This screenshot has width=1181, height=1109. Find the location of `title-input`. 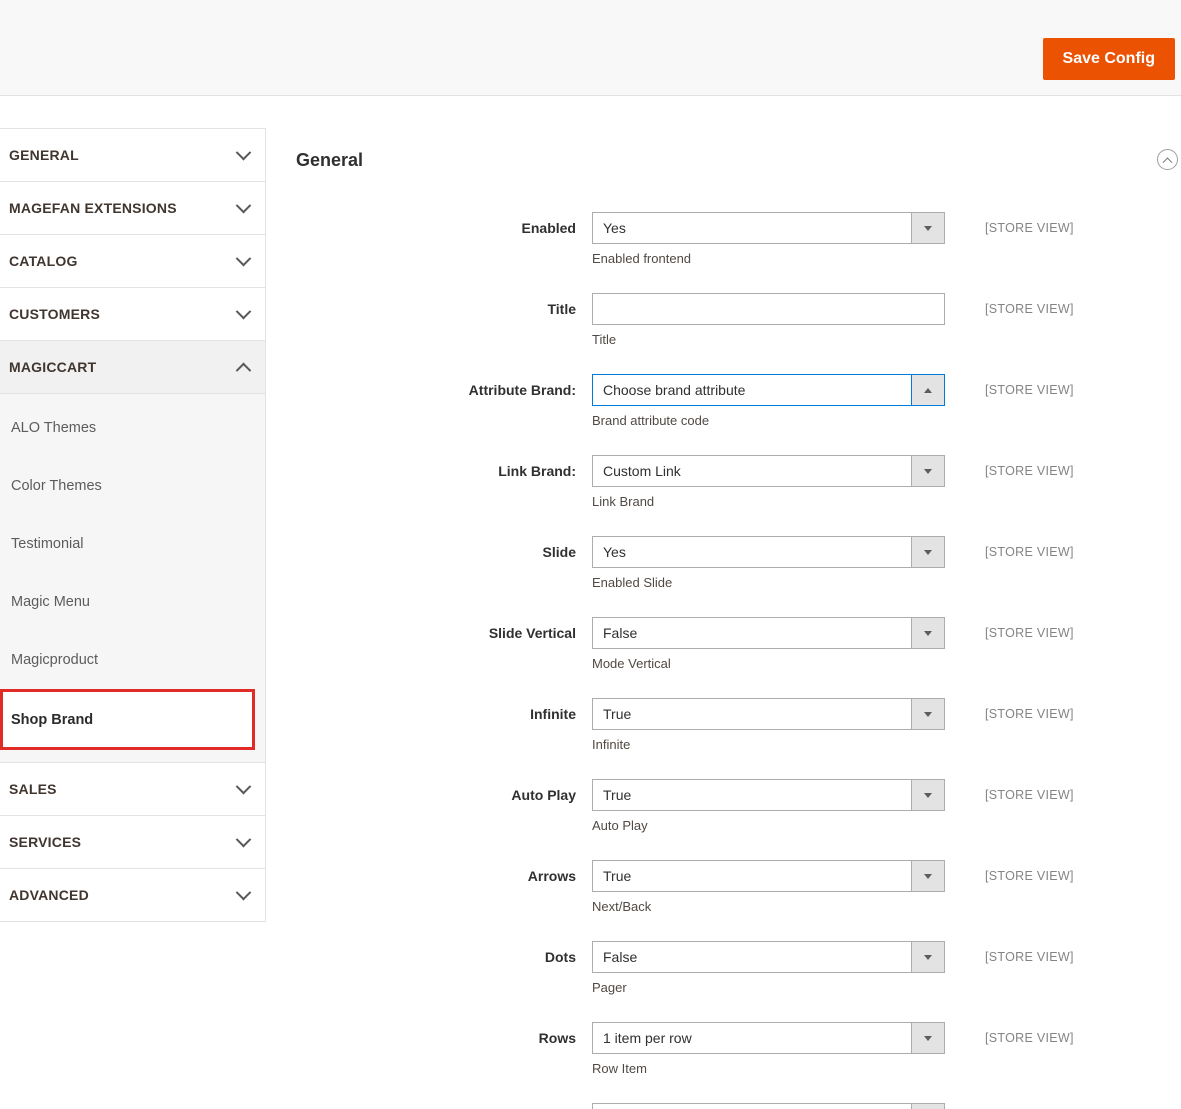

title-input is located at coordinates (768, 309).